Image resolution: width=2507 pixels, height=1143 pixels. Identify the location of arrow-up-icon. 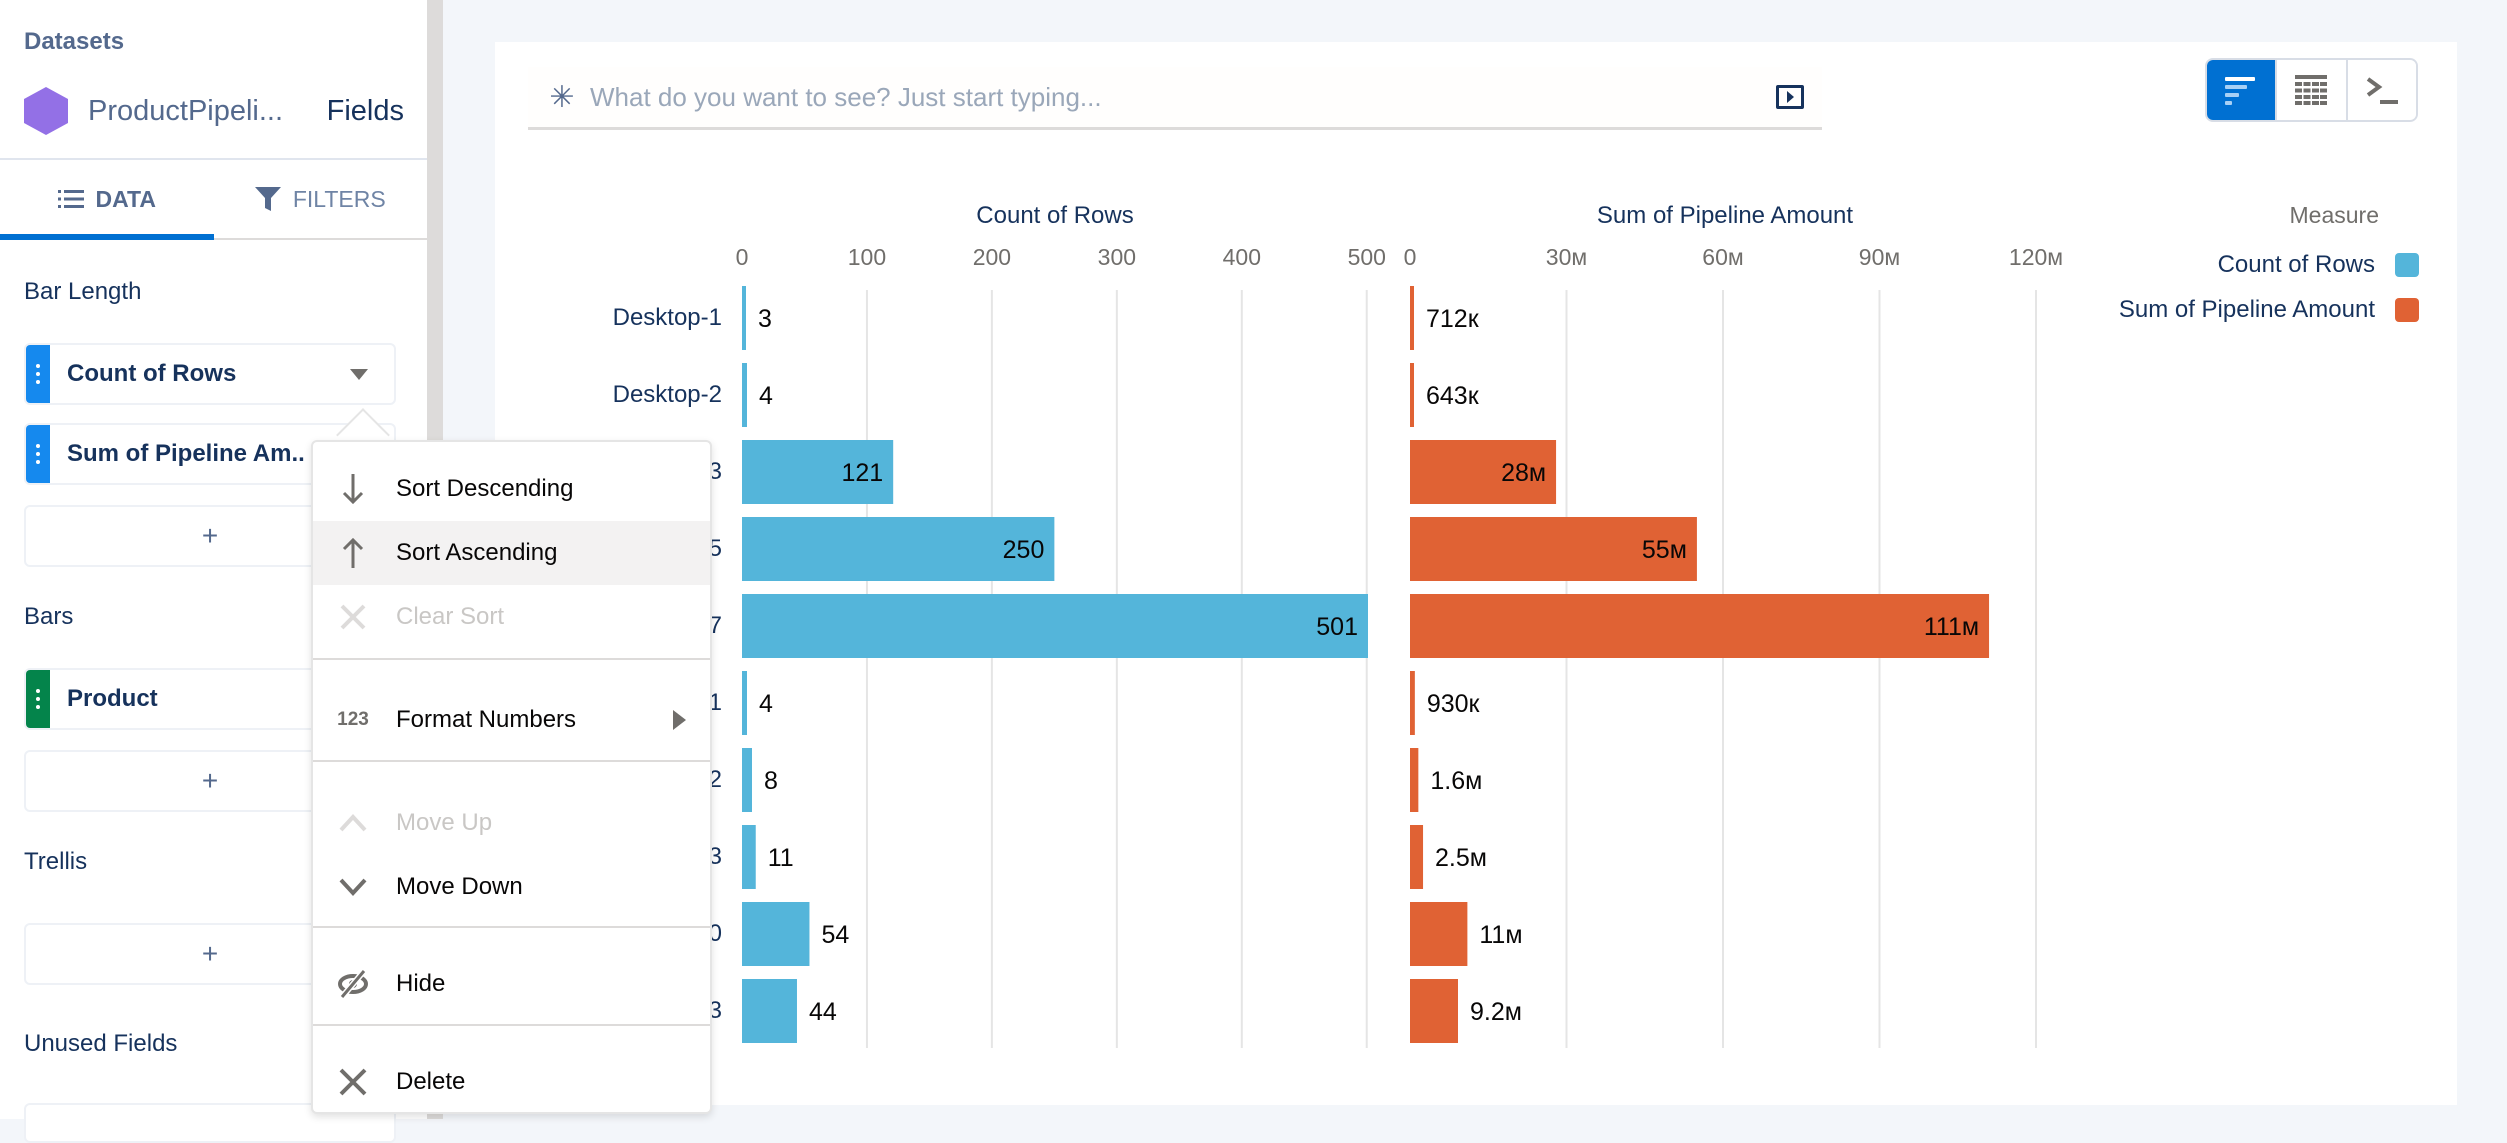
(353, 553).